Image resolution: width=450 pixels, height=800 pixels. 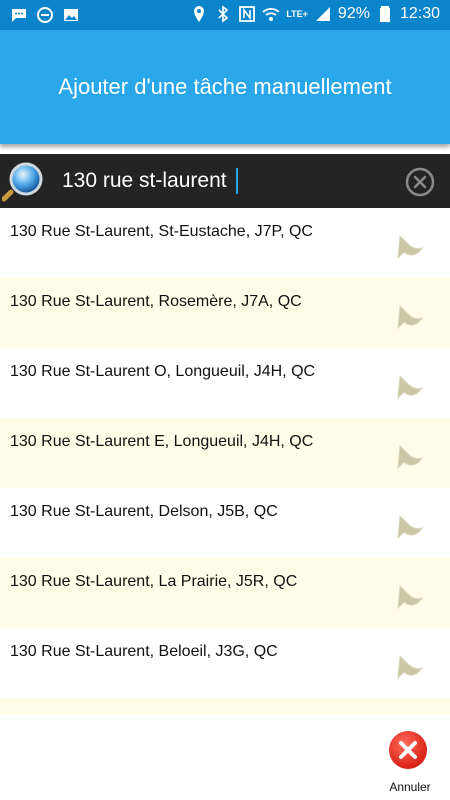 I want to click on search-input, so click(x=222, y=181).